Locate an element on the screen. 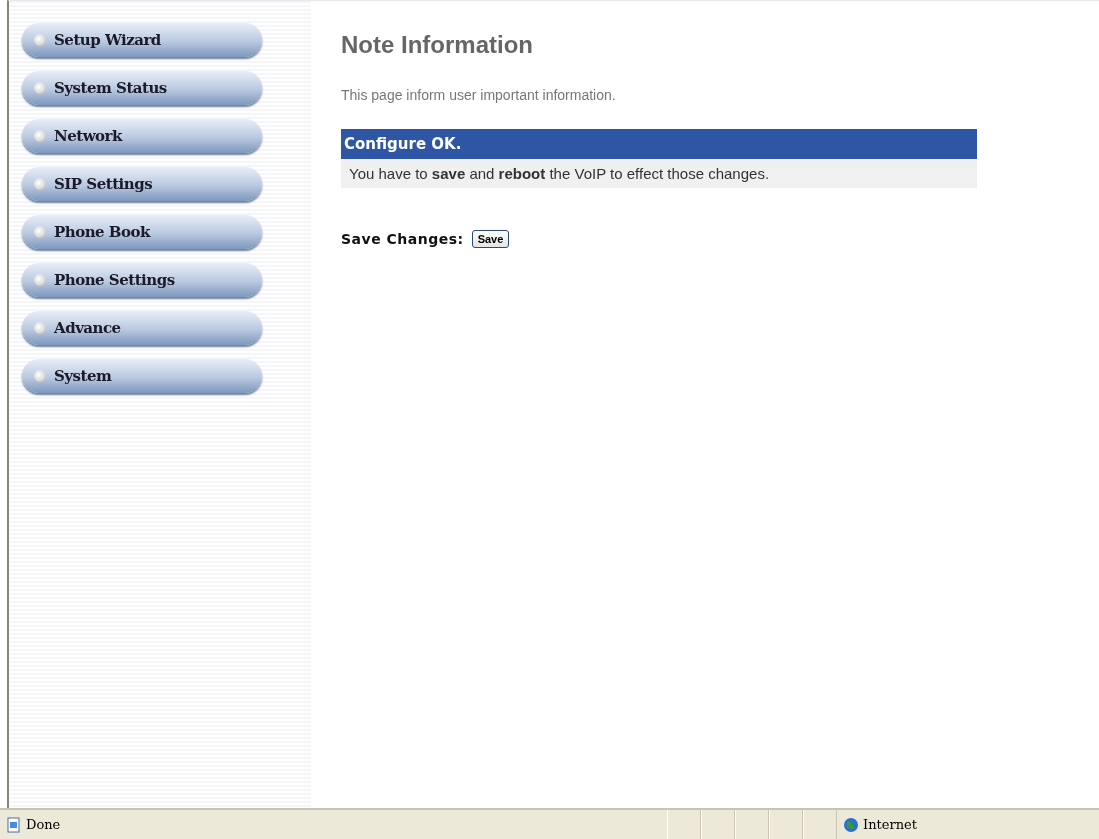  notice-heading: Configure OK. is located at coordinates (659, 144).